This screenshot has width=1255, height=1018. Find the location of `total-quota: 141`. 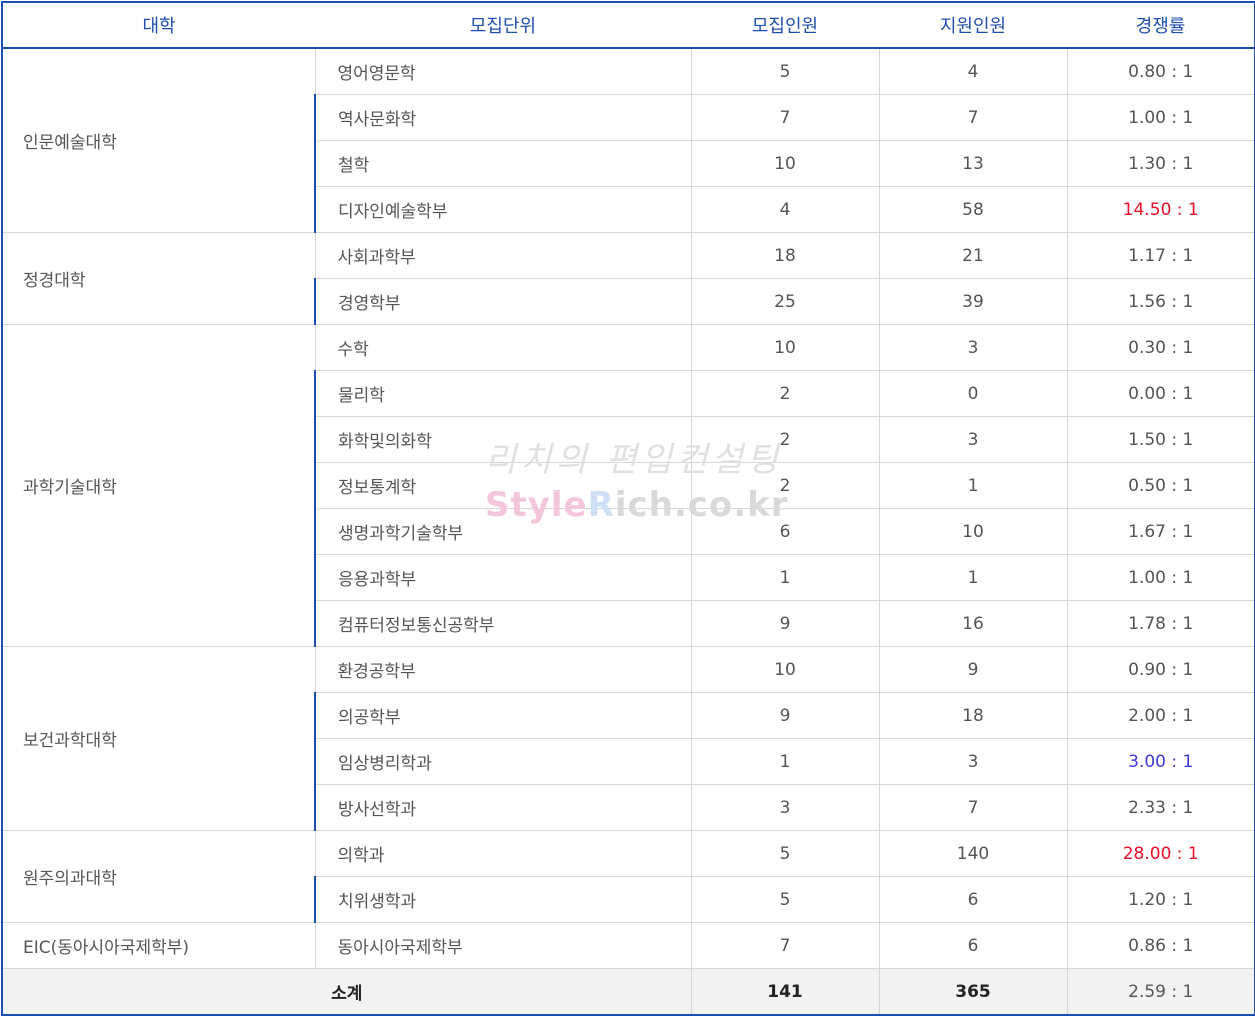

total-quota: 141 is located at coordinates (785, 992).